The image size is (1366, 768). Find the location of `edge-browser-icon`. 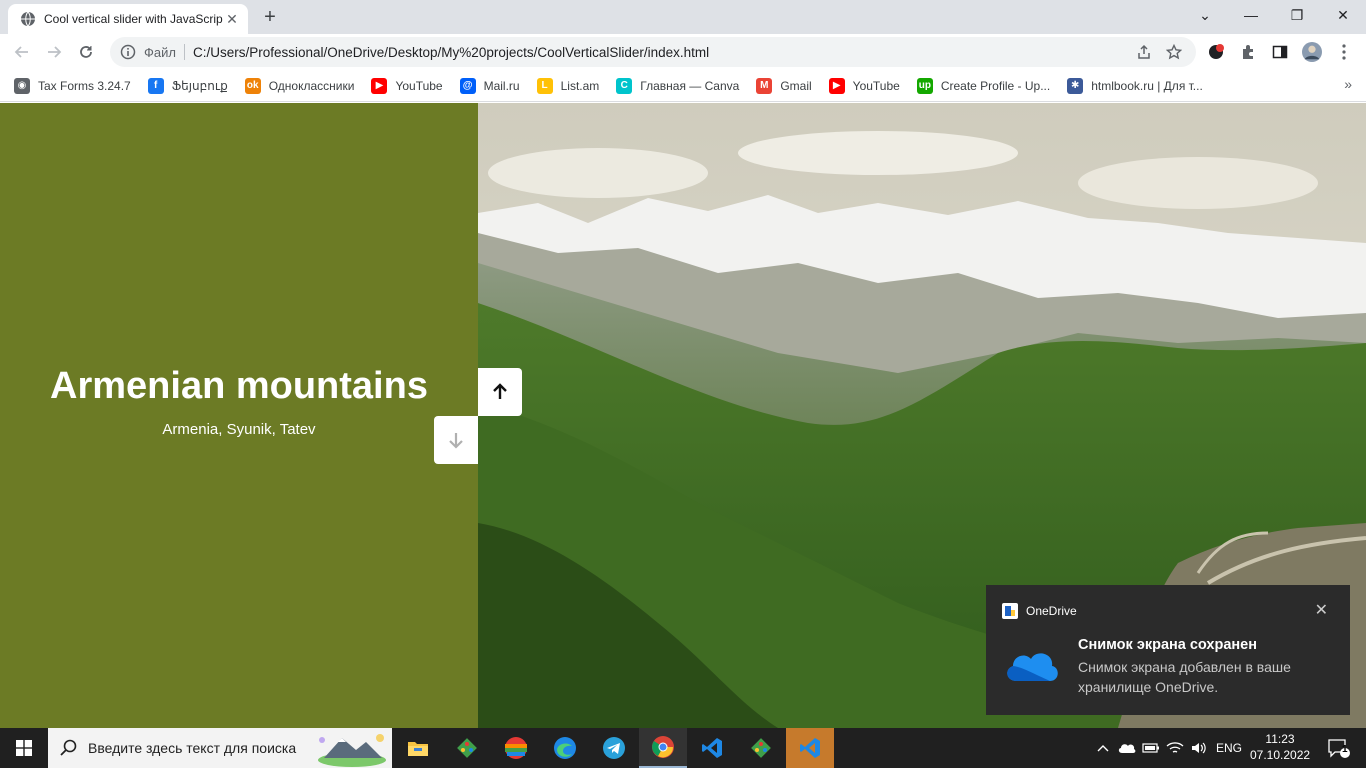

edge-browser-icon is located at coordinates (565, 748).